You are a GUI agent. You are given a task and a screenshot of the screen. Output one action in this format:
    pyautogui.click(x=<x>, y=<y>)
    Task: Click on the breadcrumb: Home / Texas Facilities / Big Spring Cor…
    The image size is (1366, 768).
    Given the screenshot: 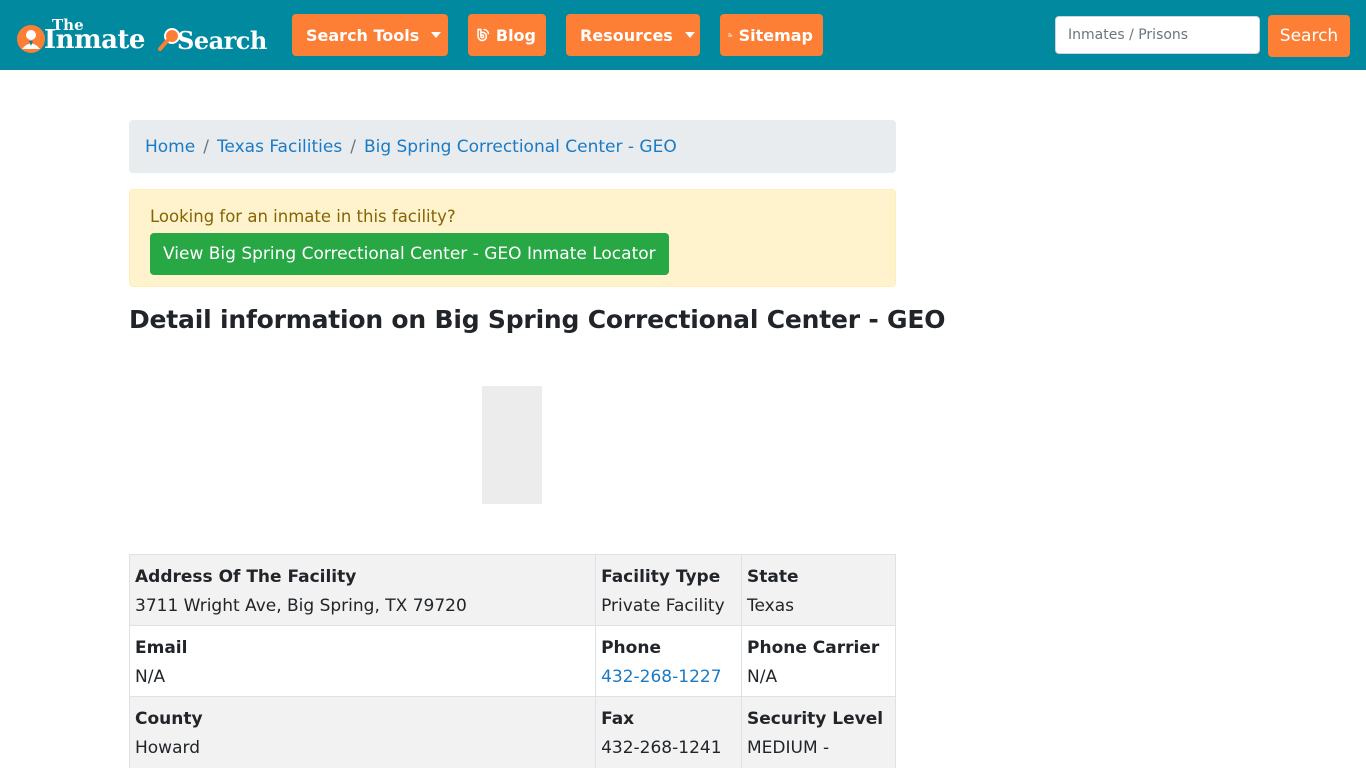 What is the action you would take?
    pyautogui.click(x=512, y=146)
    